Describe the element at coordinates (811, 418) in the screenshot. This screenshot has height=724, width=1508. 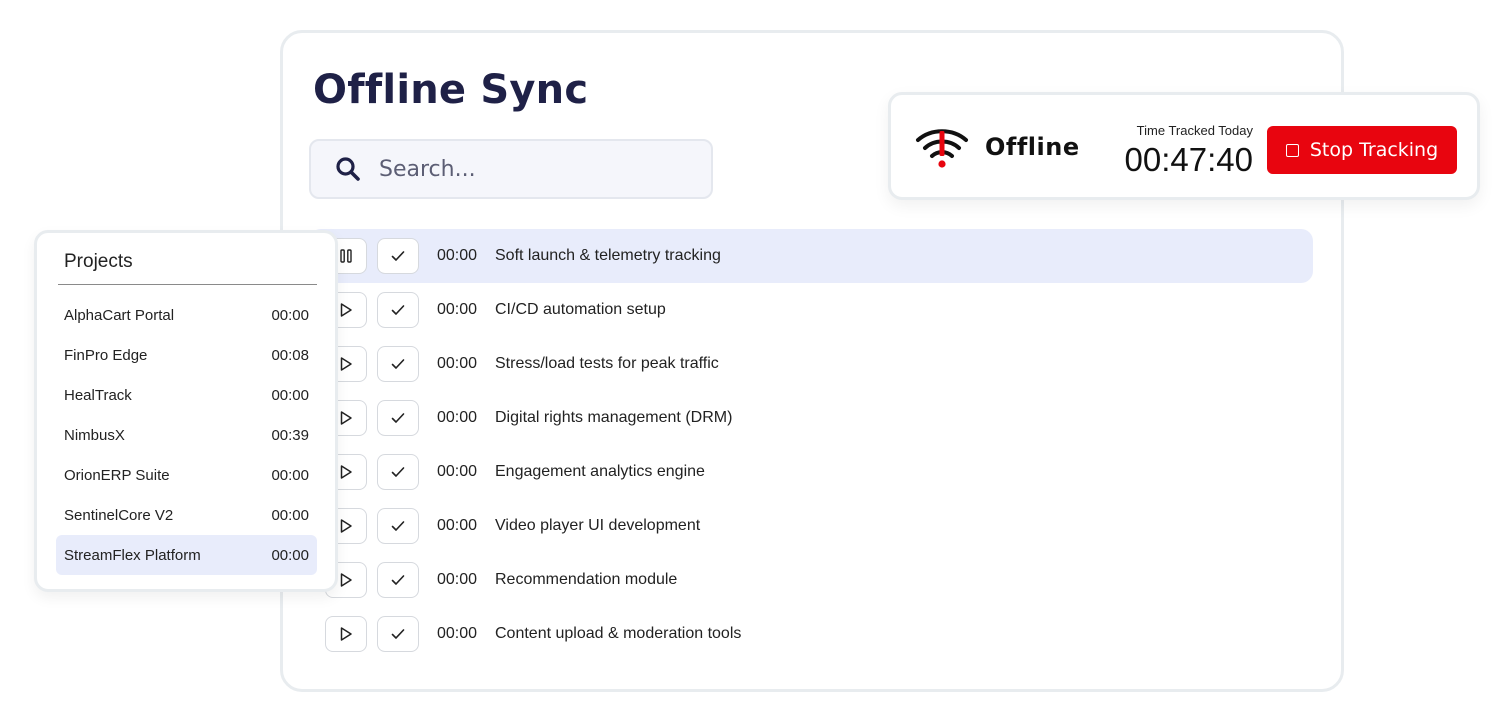
I see `task-row: 00:00 Digital rights management (DRM)` at that location.